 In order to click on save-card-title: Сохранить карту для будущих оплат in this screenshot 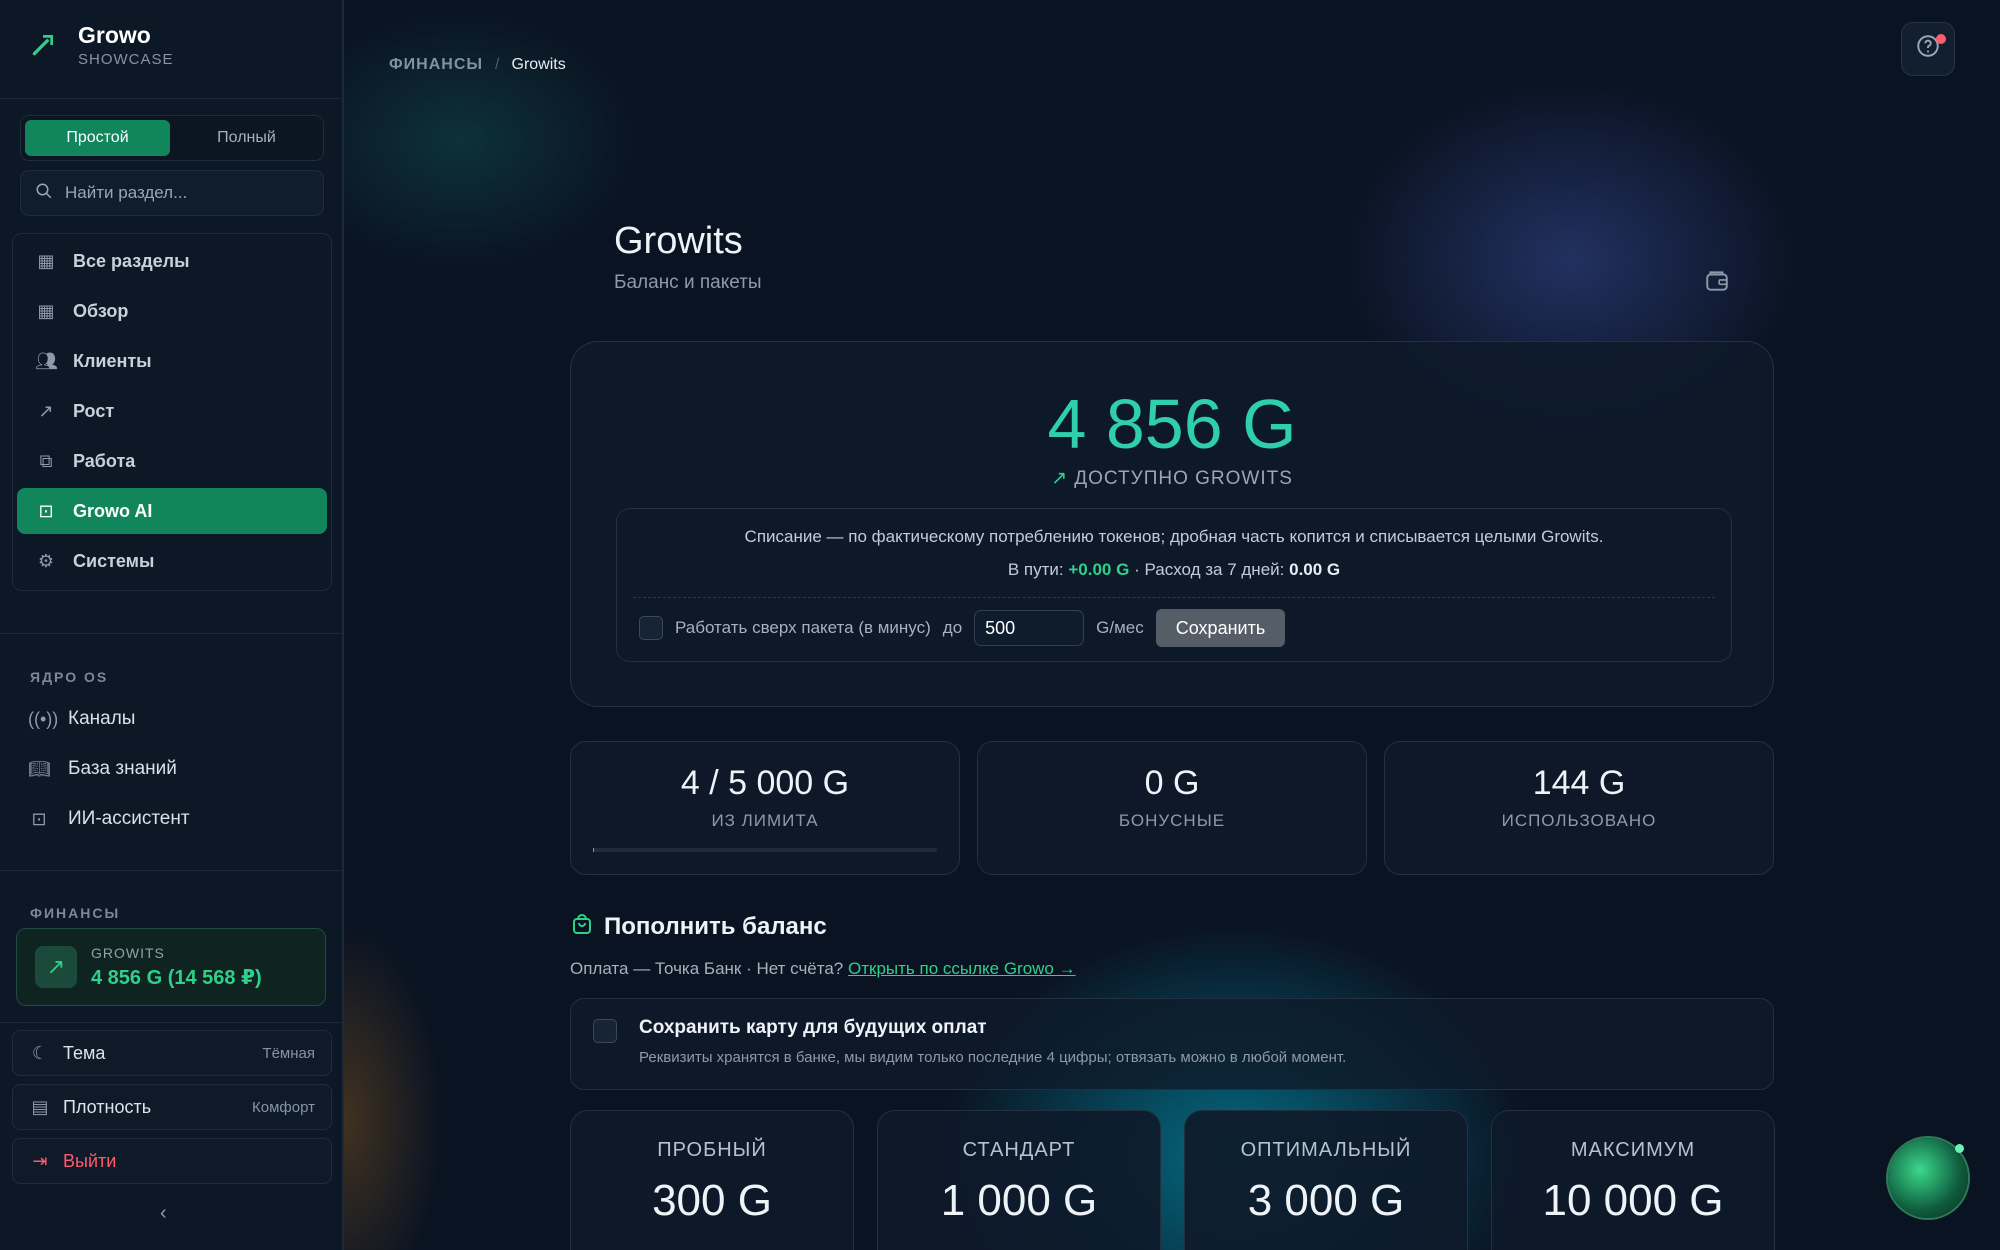, I will do `click(813, 1027)`.